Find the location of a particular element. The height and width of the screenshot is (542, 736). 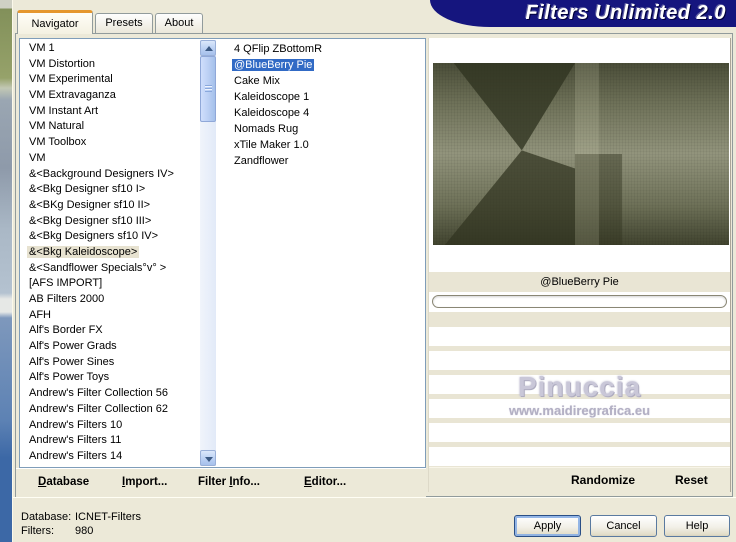

filter-list-item: Cake Mix is located at coordinates (322, 81).